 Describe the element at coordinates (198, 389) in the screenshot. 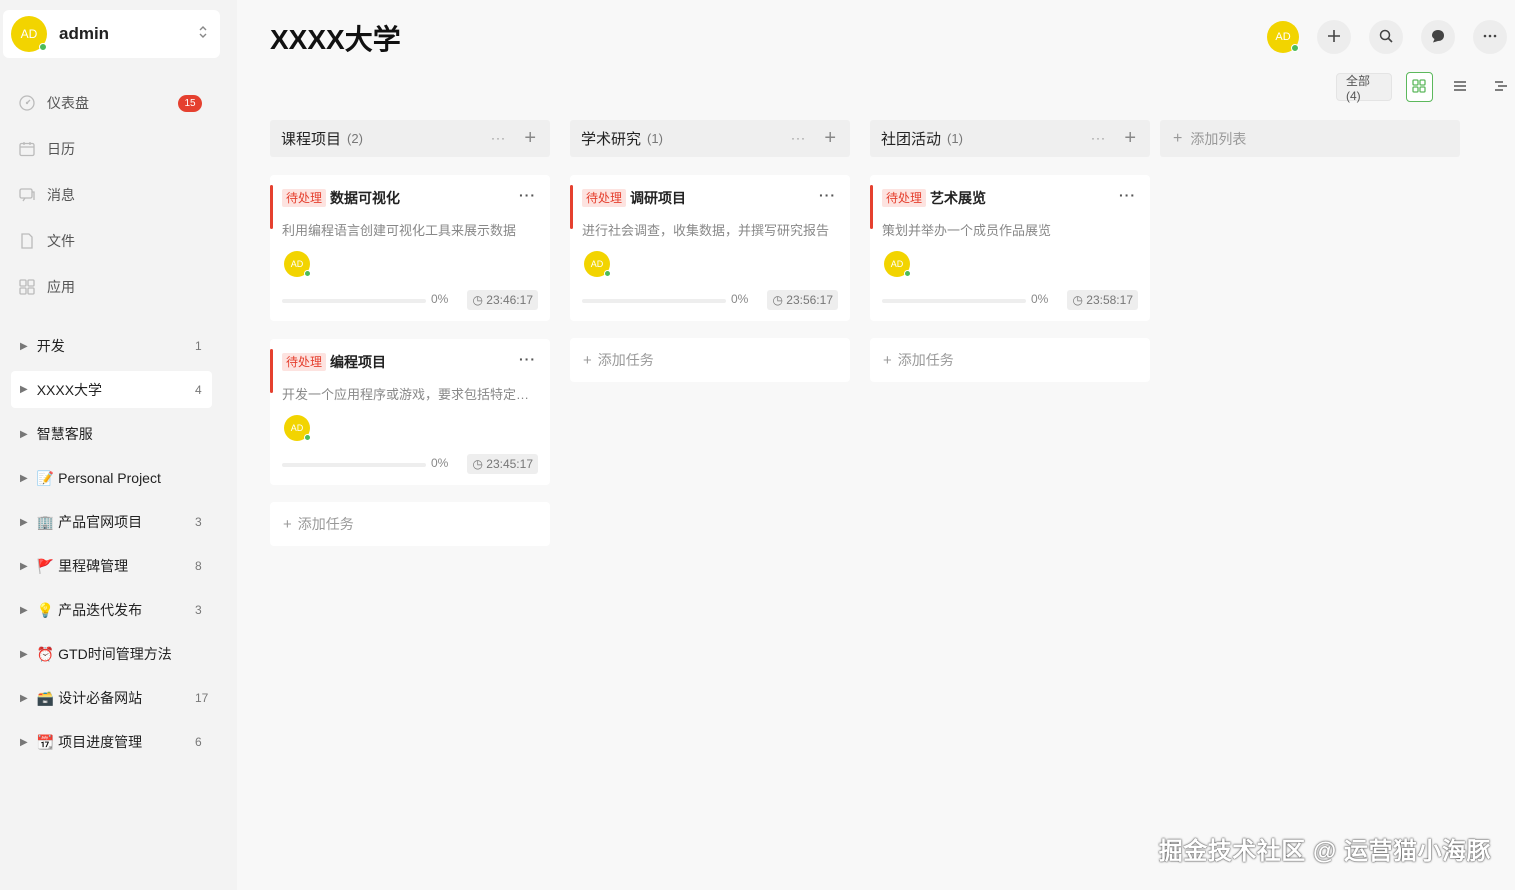

I see `project-count: 4` at that location.